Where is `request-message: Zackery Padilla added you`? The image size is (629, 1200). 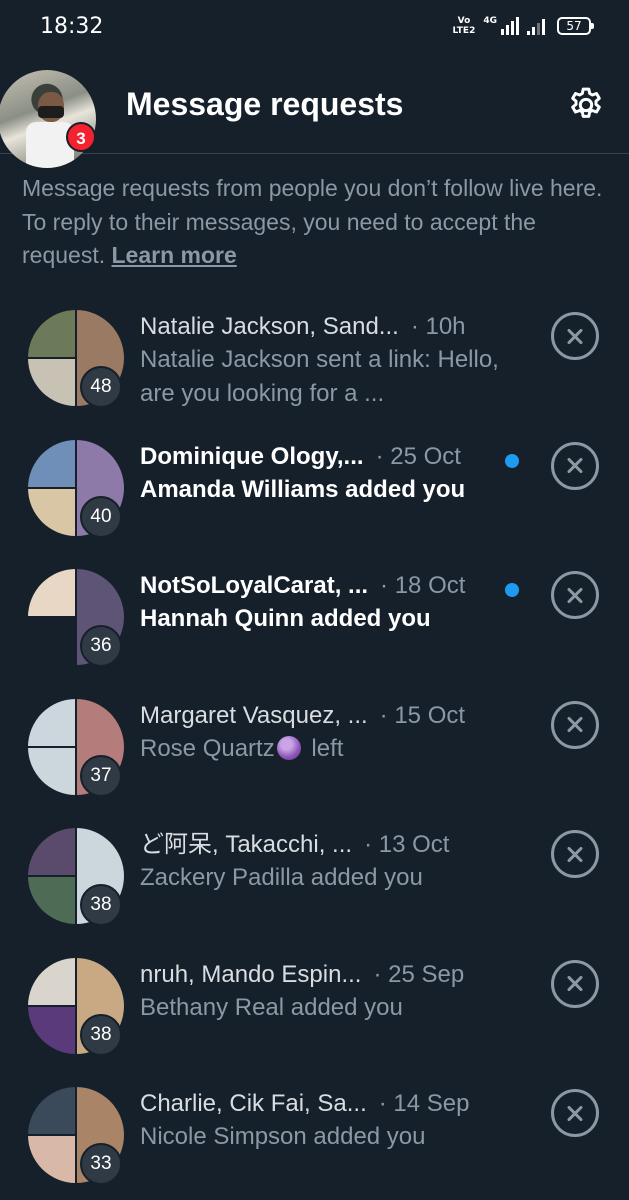 request-message: Zackery Padilla added you is located at coordinates (281, 877).